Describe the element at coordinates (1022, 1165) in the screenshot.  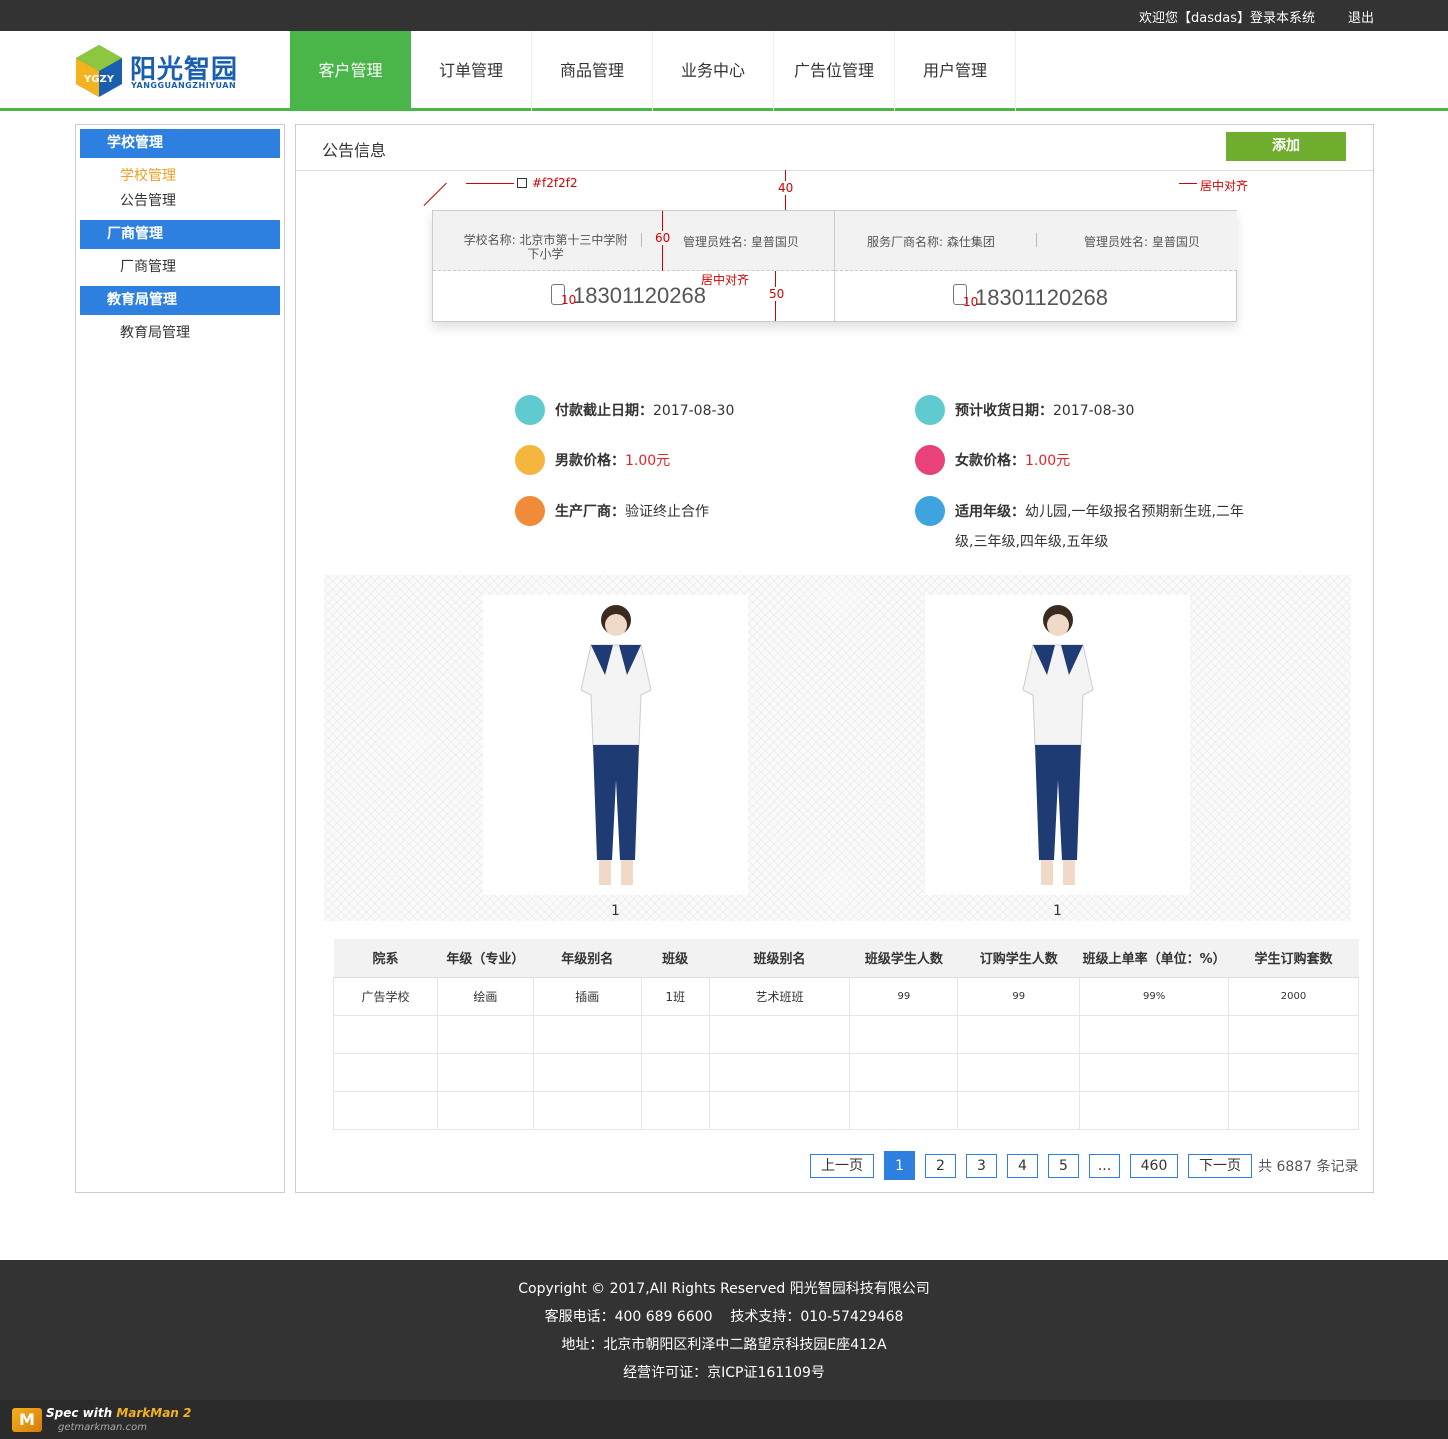
I see `page-4-button: 4` at that location.